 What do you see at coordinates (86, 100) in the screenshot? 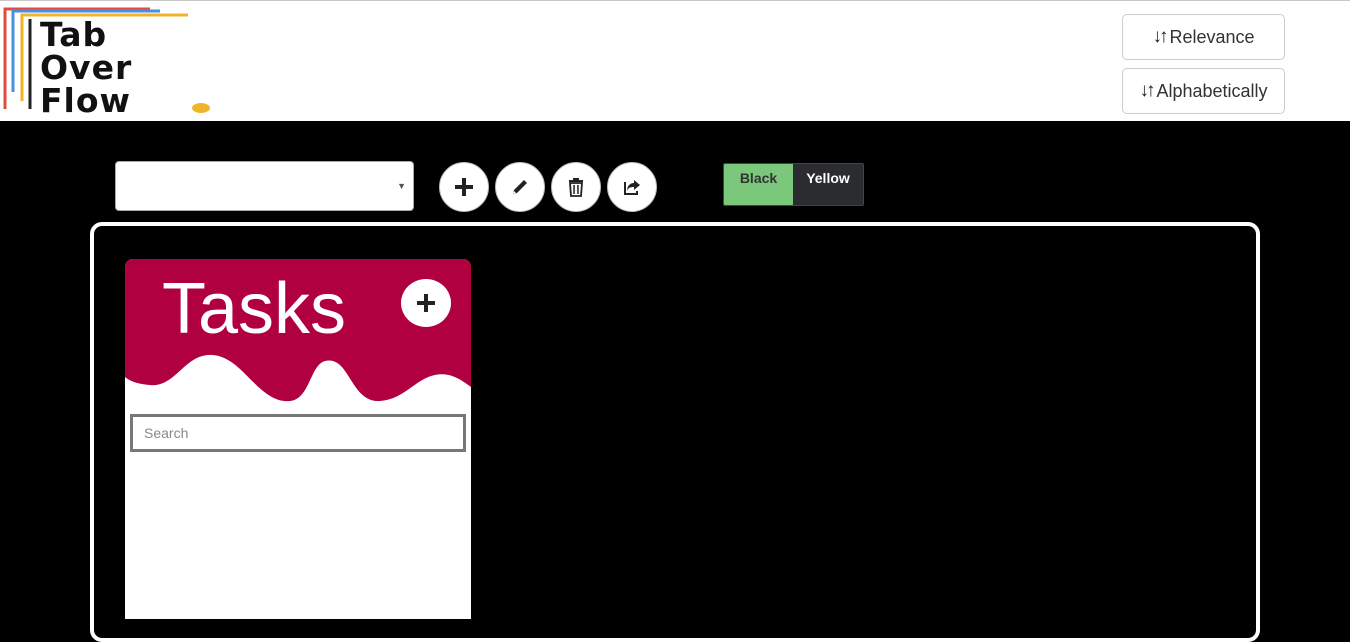
I see `logo-line-3: Flow` at bounding box center [86, 100].